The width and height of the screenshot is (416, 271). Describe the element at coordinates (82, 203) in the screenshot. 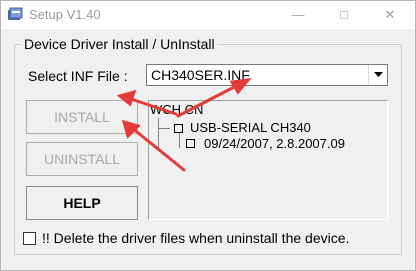

I see `help-button: HELP` at that location.